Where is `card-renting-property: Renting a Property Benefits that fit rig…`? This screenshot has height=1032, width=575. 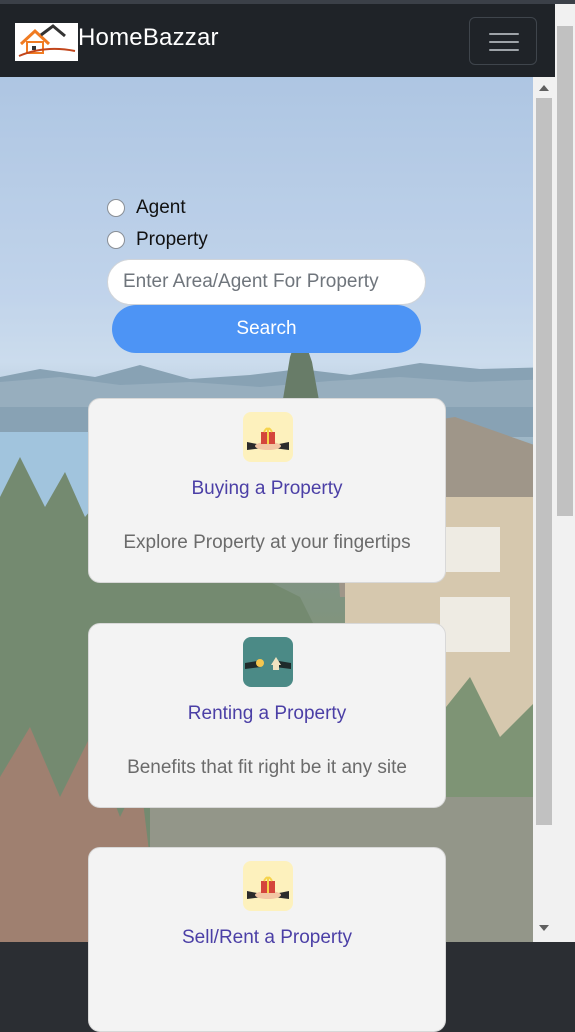 card-renting-property: Renting a Property Benefits that fit rig… is located at coordinates (267, 715).